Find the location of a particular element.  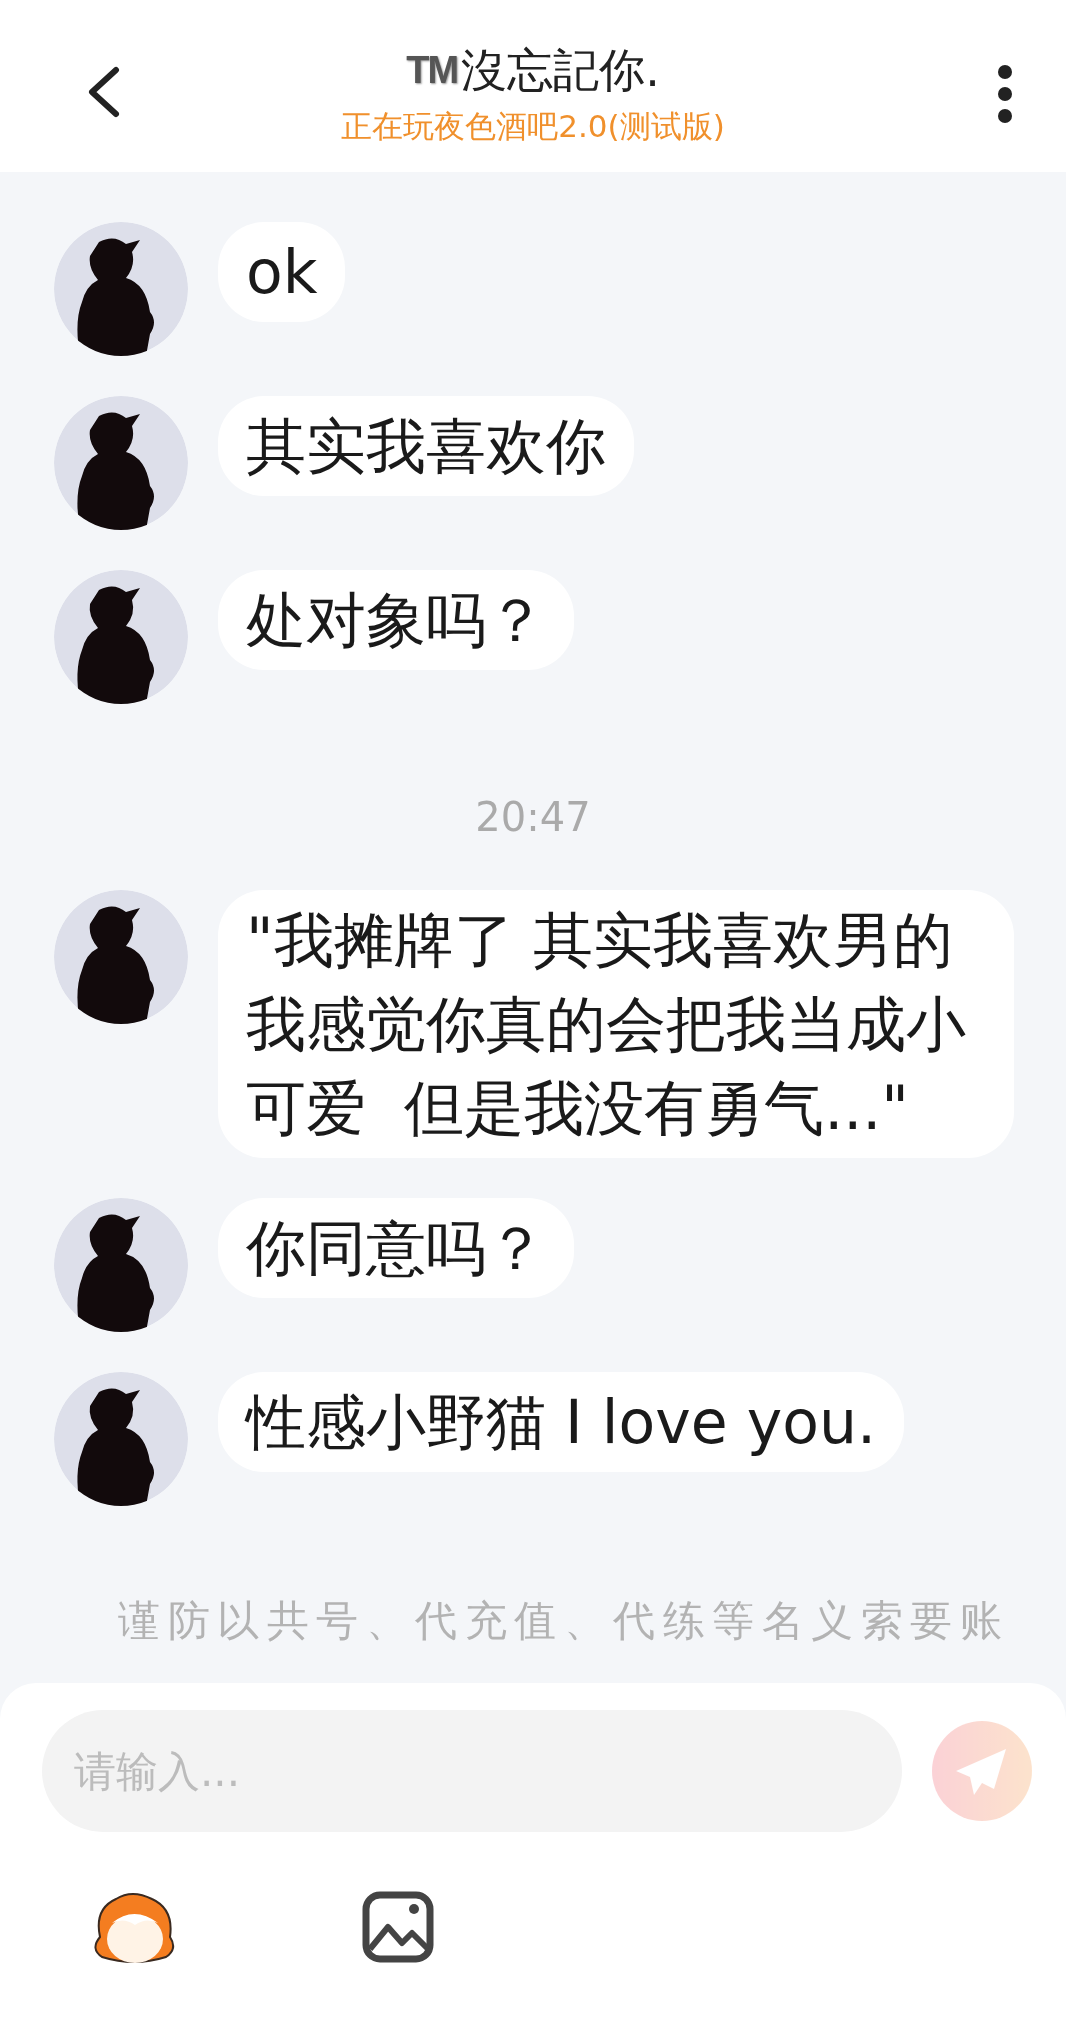

status-text: 正在玩夜色酒吧2.0(测试版) is located at coordinates (533, 126).